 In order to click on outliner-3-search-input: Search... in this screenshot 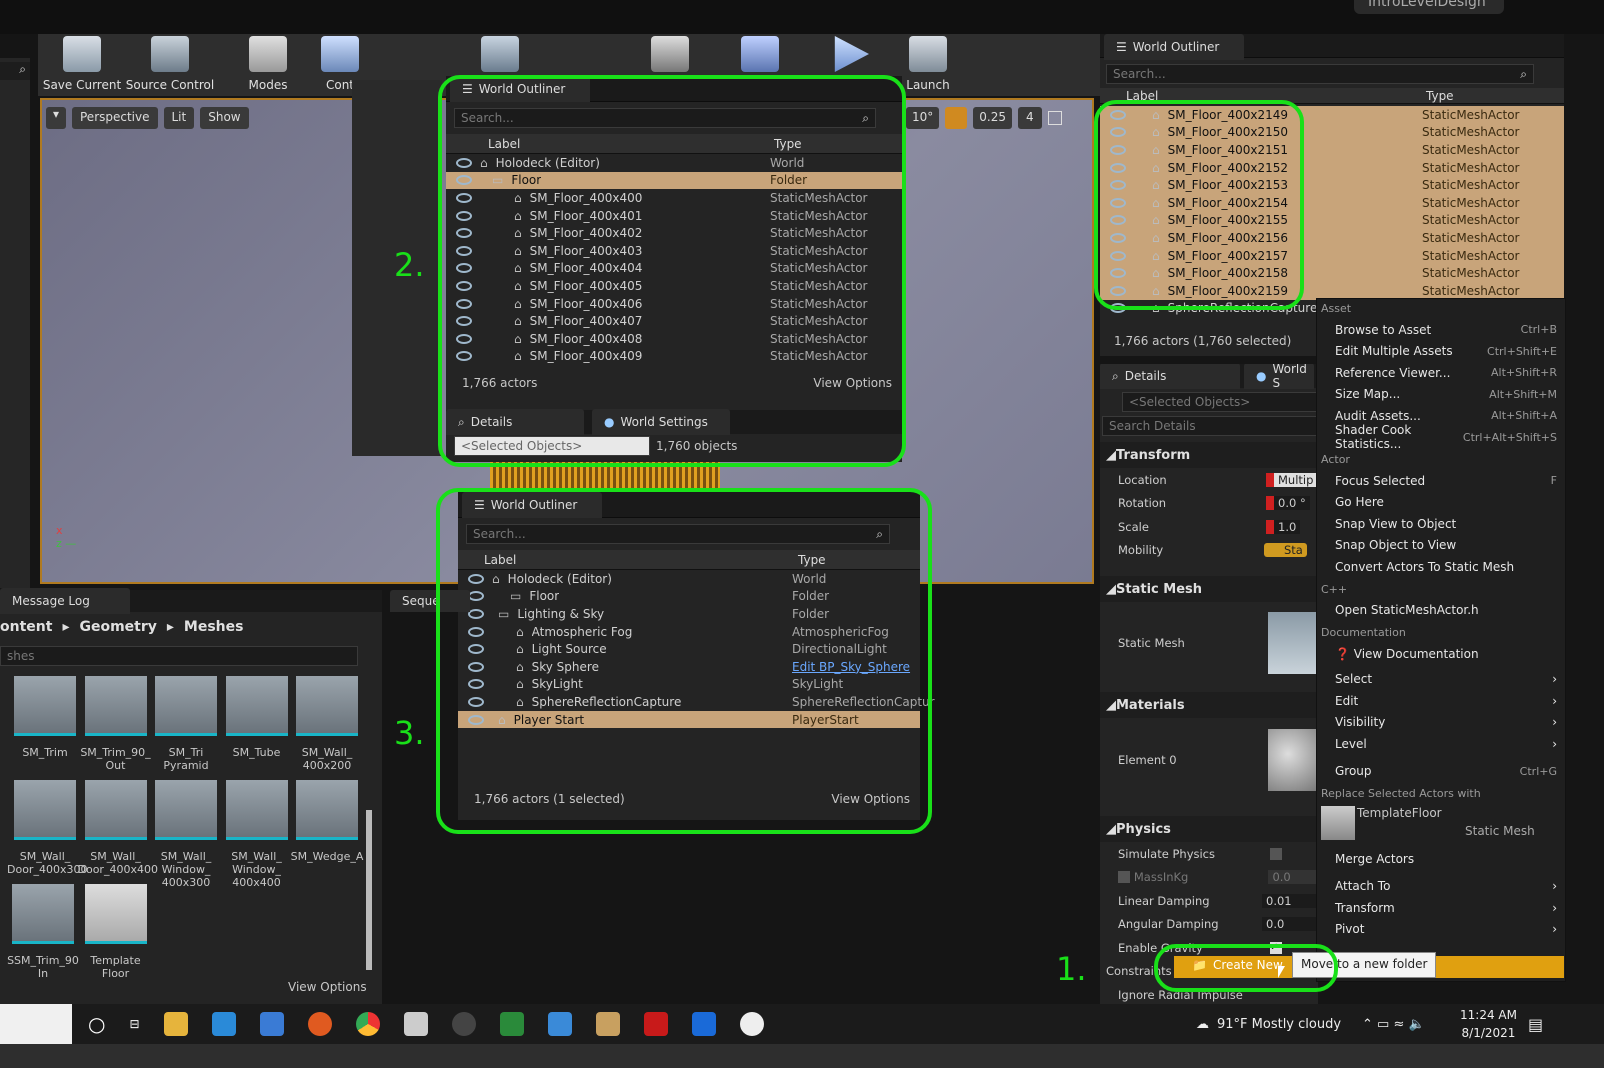, I will do `click(499, 534)`.